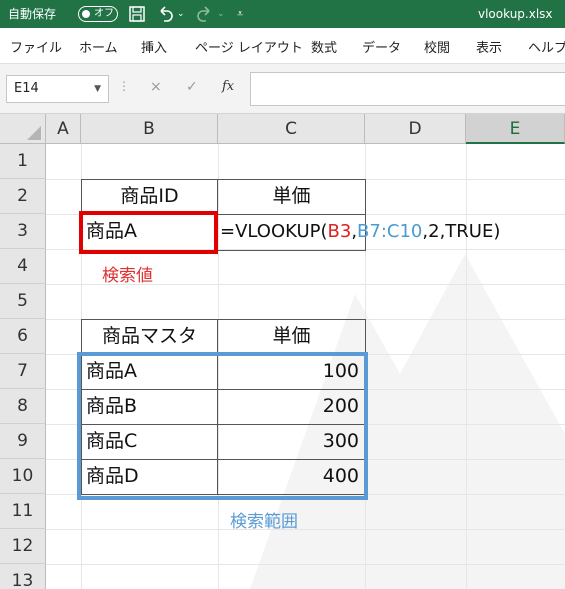 This screenshot has width=565, height=589. What do you see at coordinates (181, 14) in the screenshot?
I see `undo-dropdown-icon: ⌄` at bounding box center [181, 14].